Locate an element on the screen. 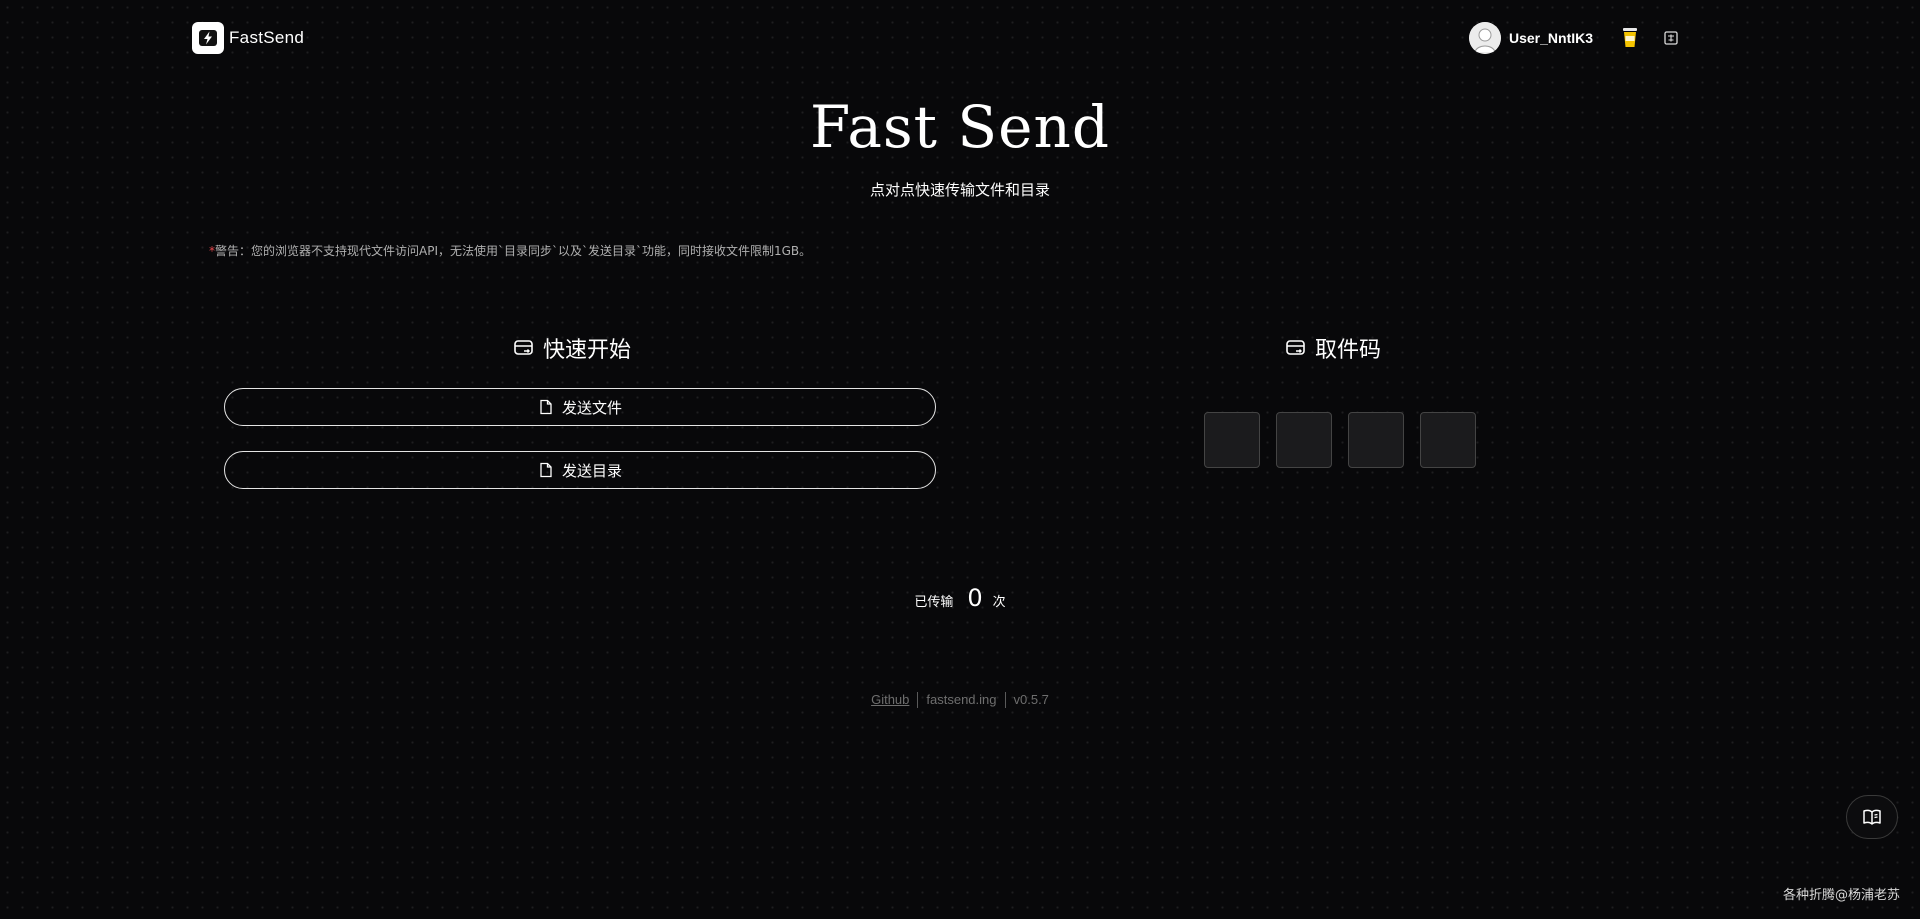 The width and height of the screenshot is (1920, 919). send-file-button: 发送文件 is located at coordinates (580, 407).